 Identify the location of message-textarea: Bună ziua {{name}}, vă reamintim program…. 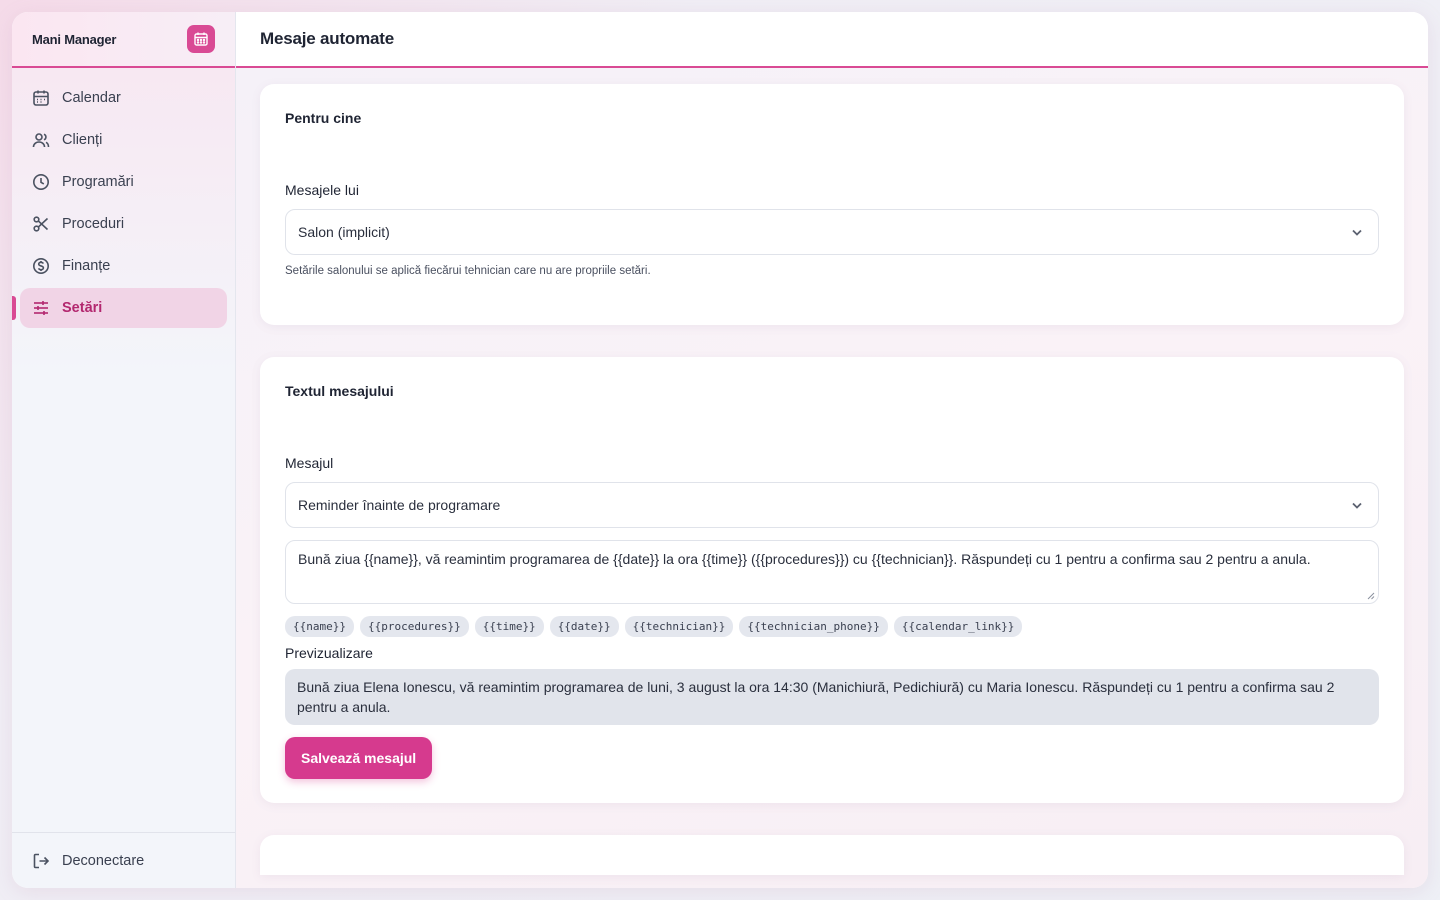
(832, 572).